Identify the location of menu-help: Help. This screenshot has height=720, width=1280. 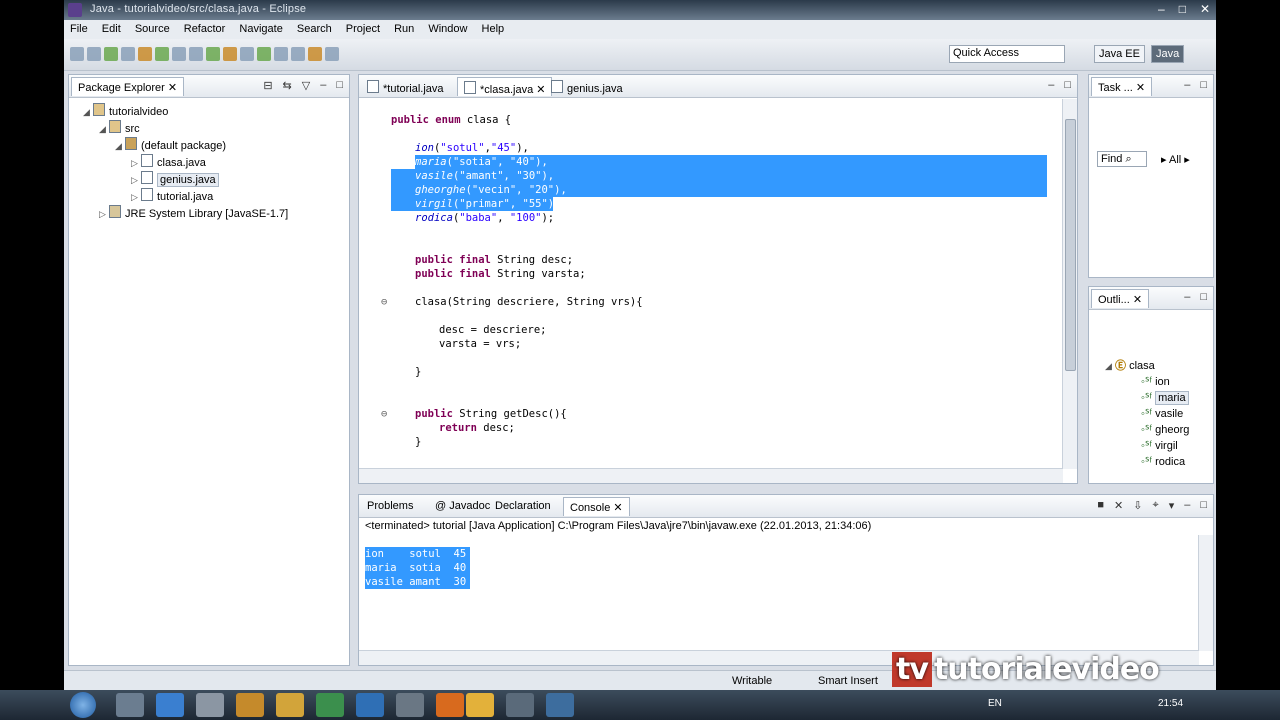
(493, 27).